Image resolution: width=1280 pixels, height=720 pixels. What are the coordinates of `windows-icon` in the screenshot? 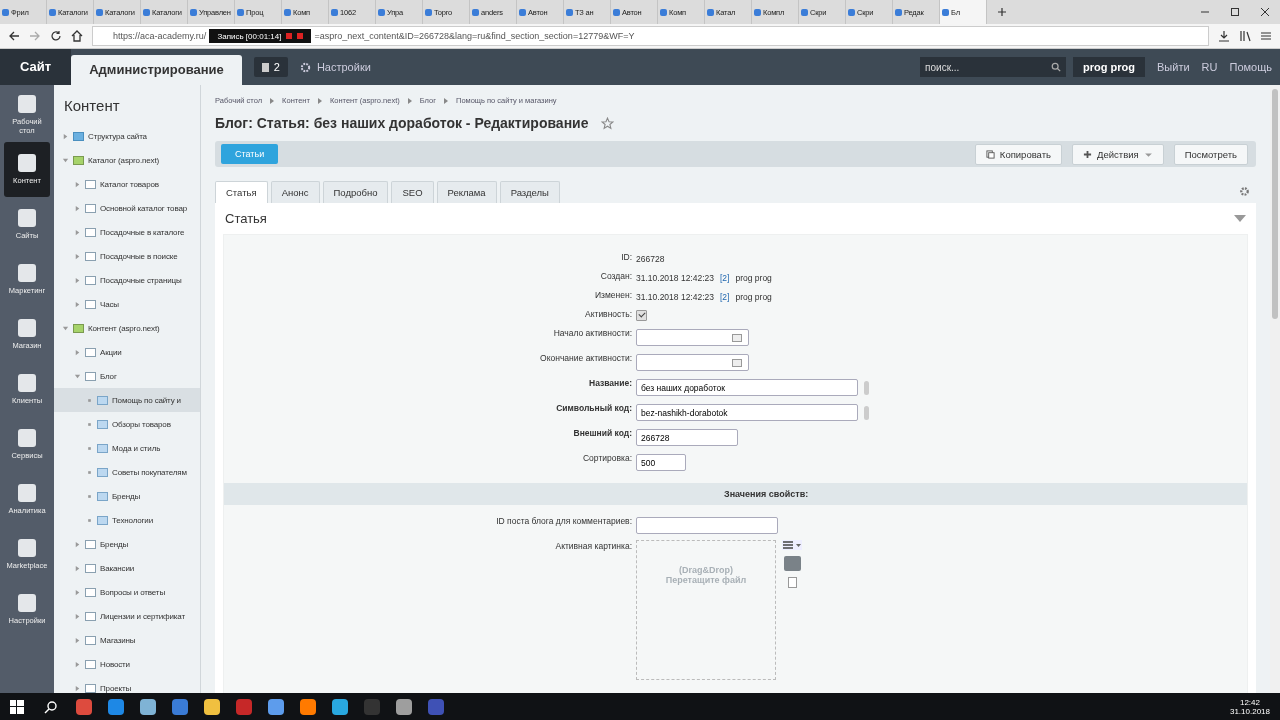 It's located at (17, 706).